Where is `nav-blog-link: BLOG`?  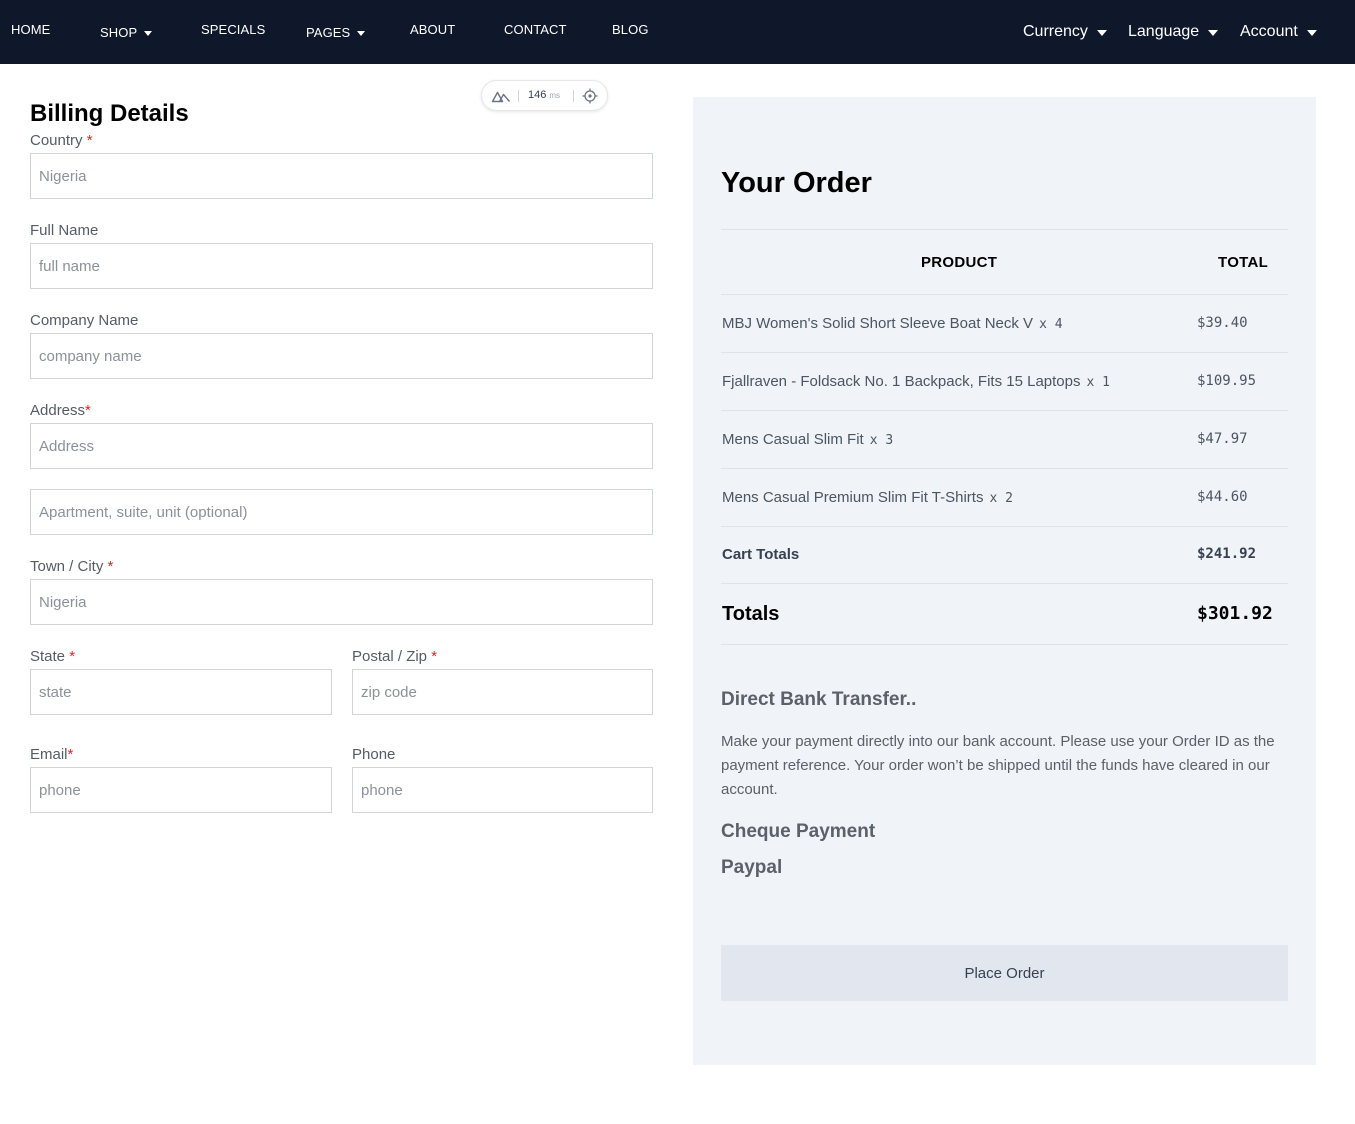
nav-blog-link: BLOG is located at coordinates (630, 29).